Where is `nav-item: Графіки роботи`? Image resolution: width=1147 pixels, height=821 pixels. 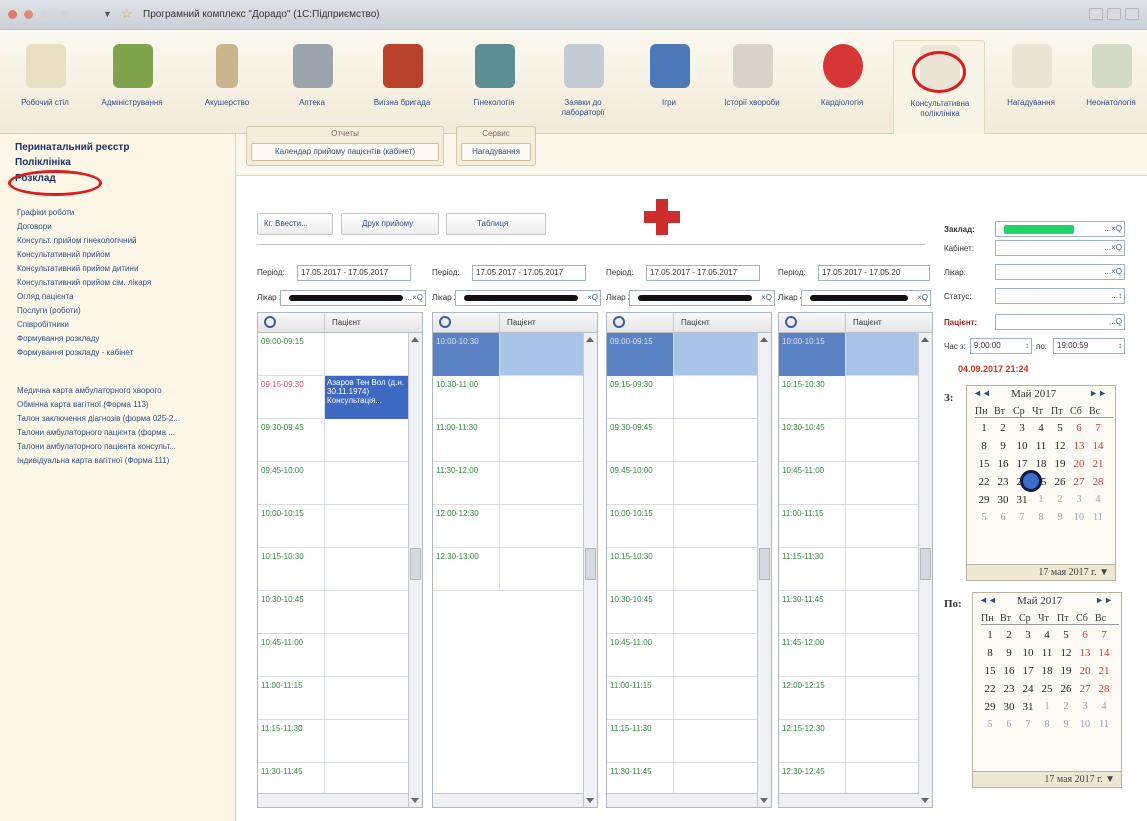
nav-item: Графіки роботи is located at coordinates (45, 212).